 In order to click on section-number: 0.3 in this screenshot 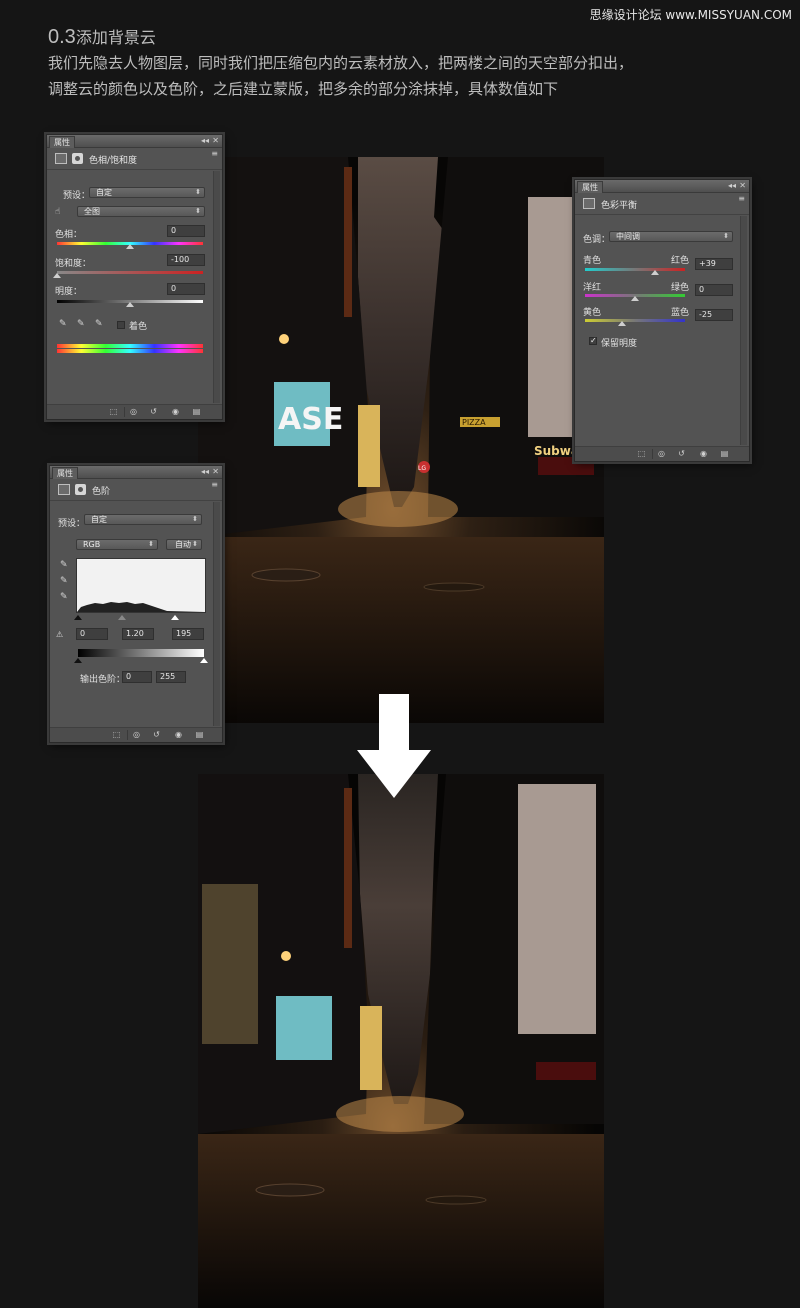, I will do `click(62, 37)`.